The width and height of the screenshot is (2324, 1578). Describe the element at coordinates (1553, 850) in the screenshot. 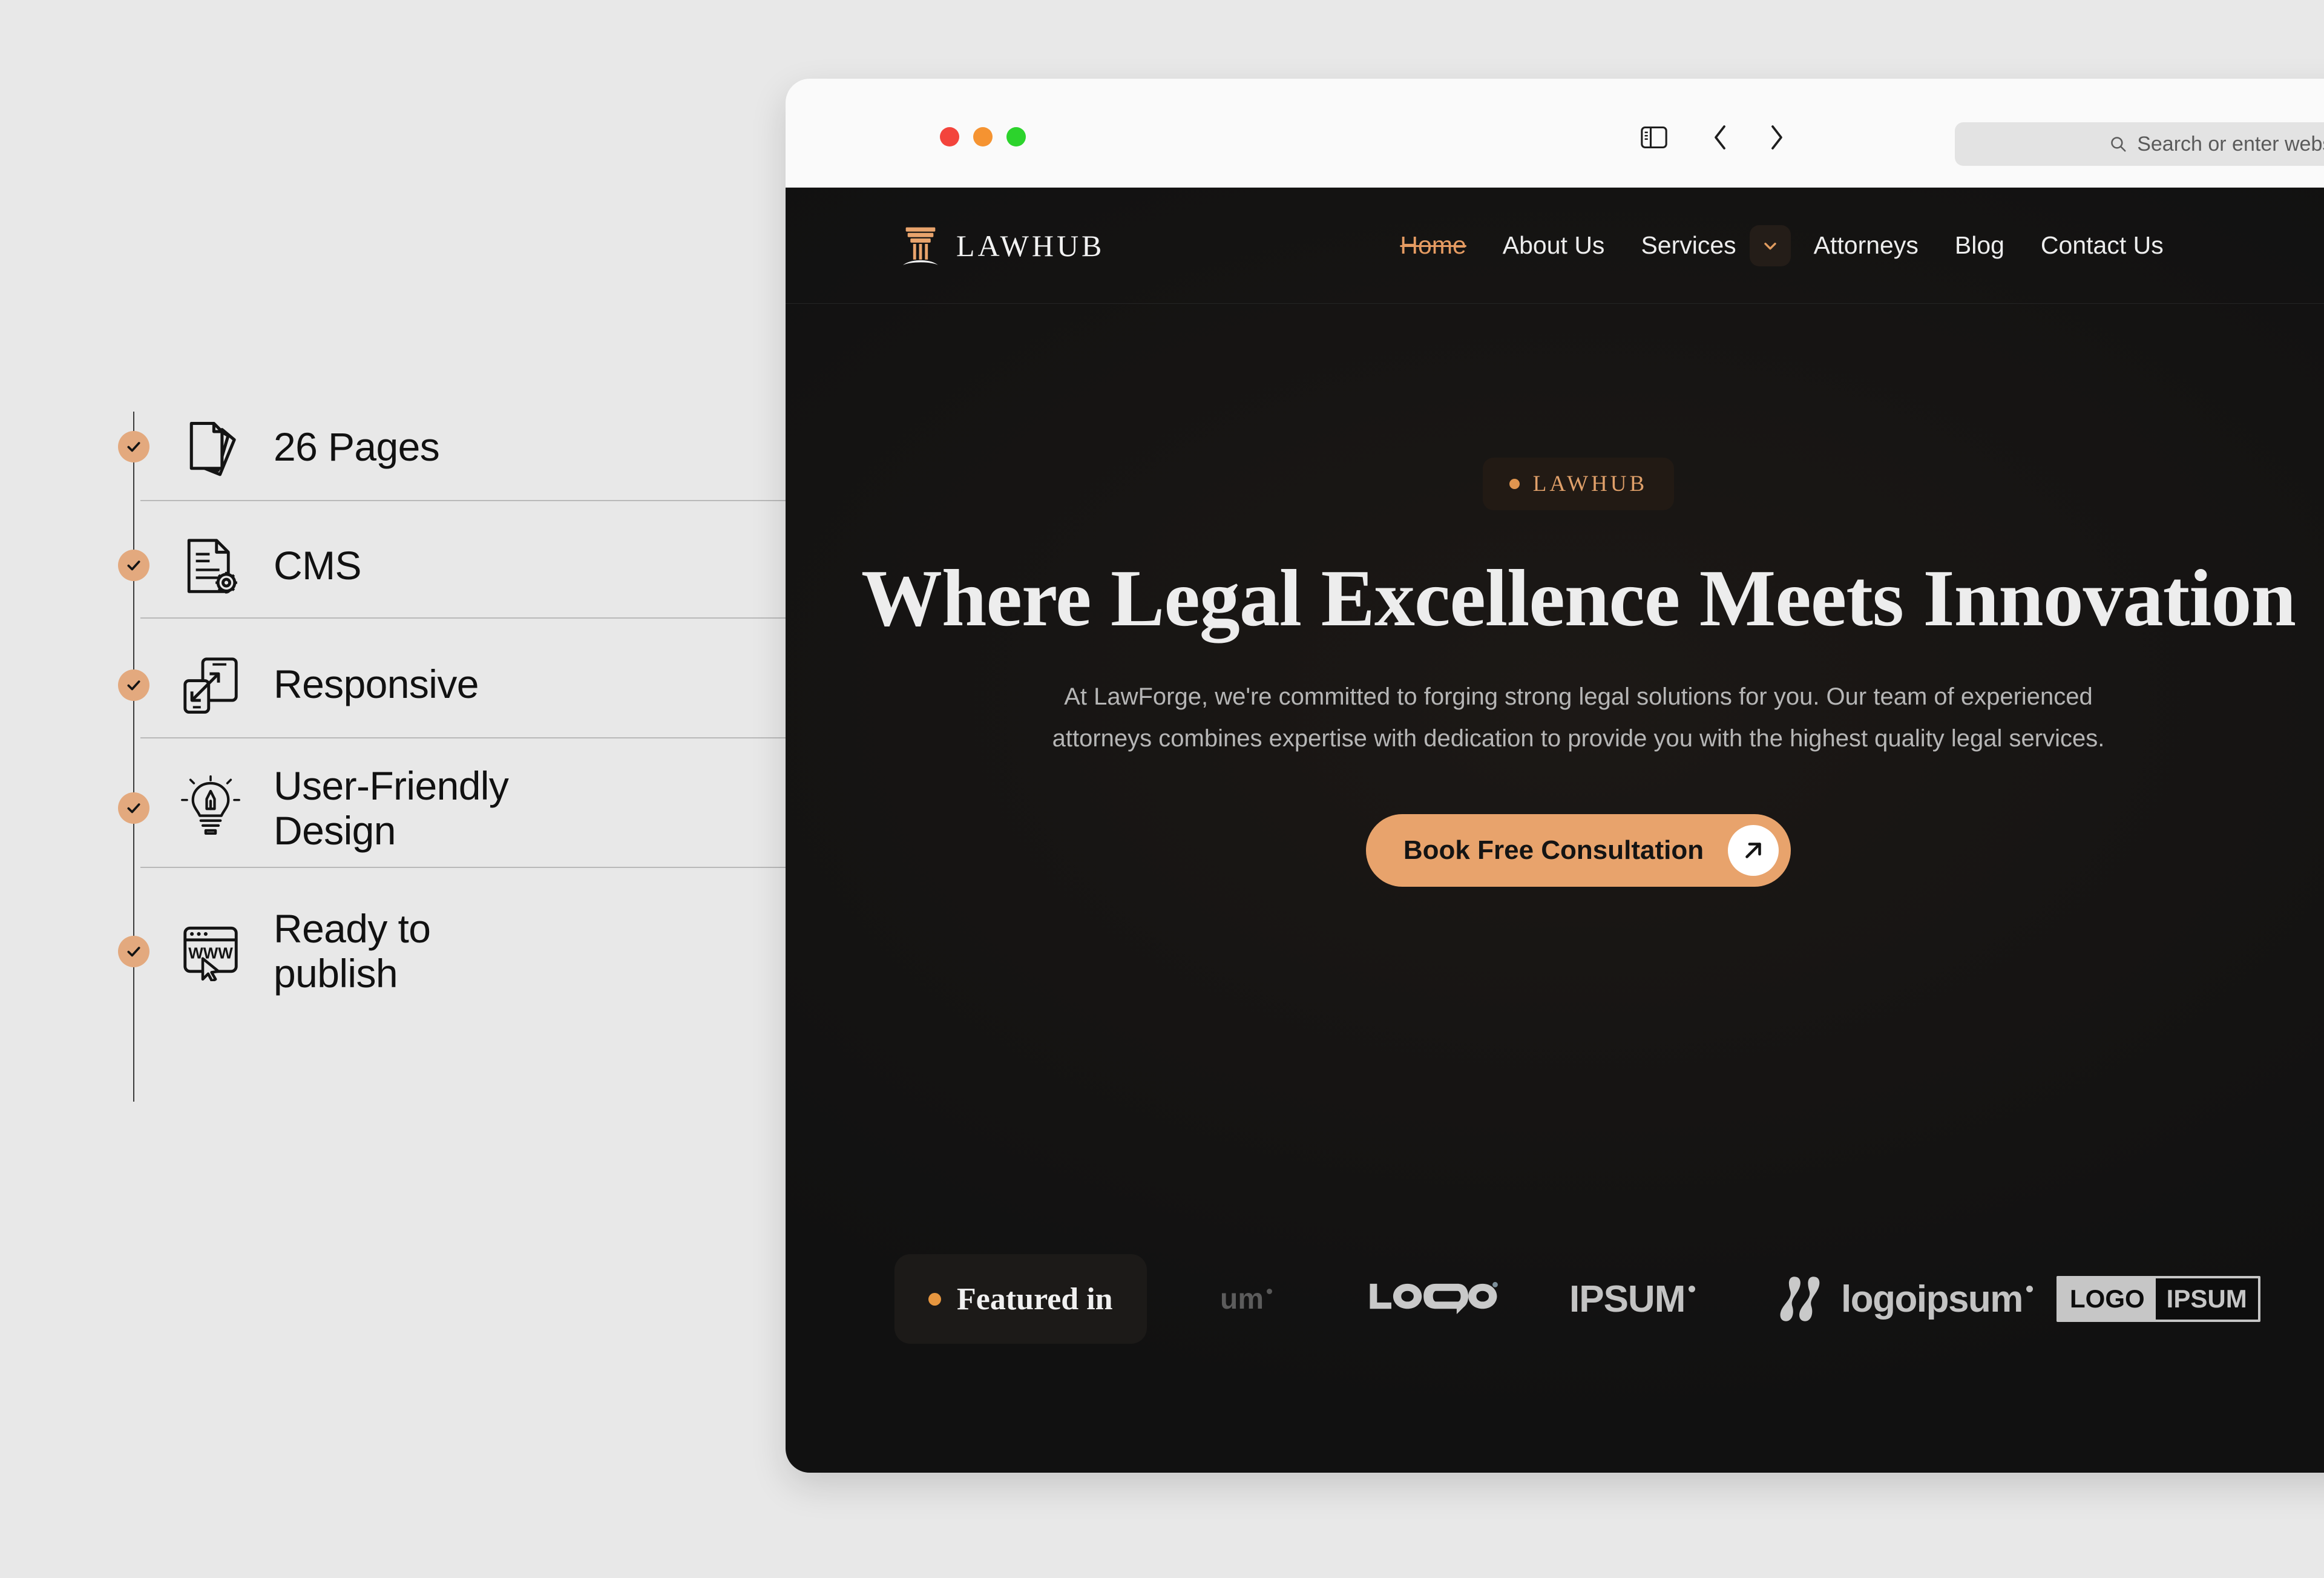

I see `cta-label: Book Free Consultation` at that location.